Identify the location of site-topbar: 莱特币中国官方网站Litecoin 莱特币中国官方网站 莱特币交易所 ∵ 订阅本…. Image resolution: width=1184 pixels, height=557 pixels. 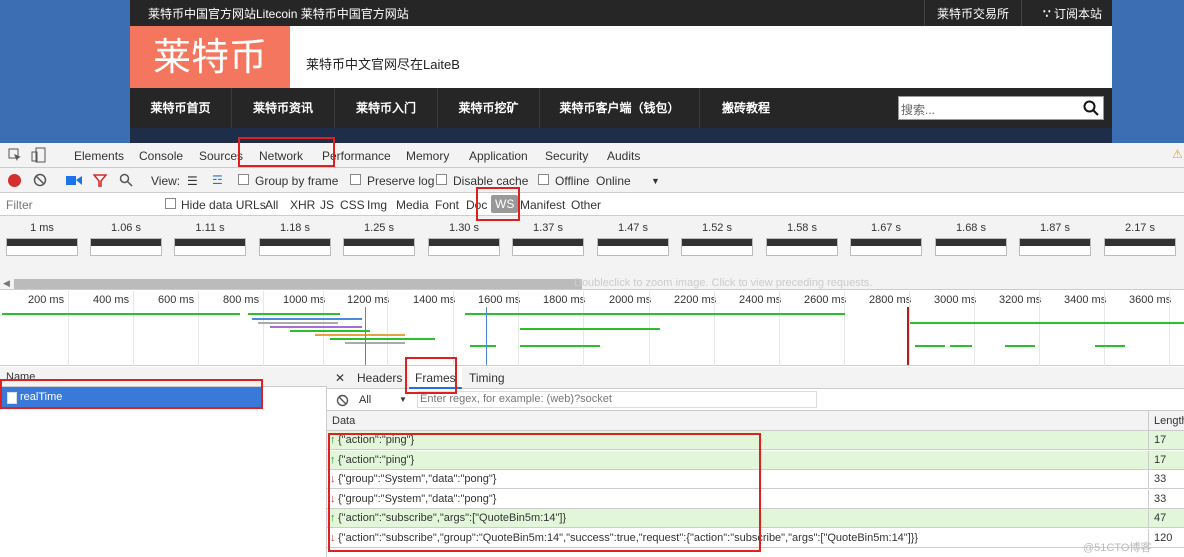
(621, 13).